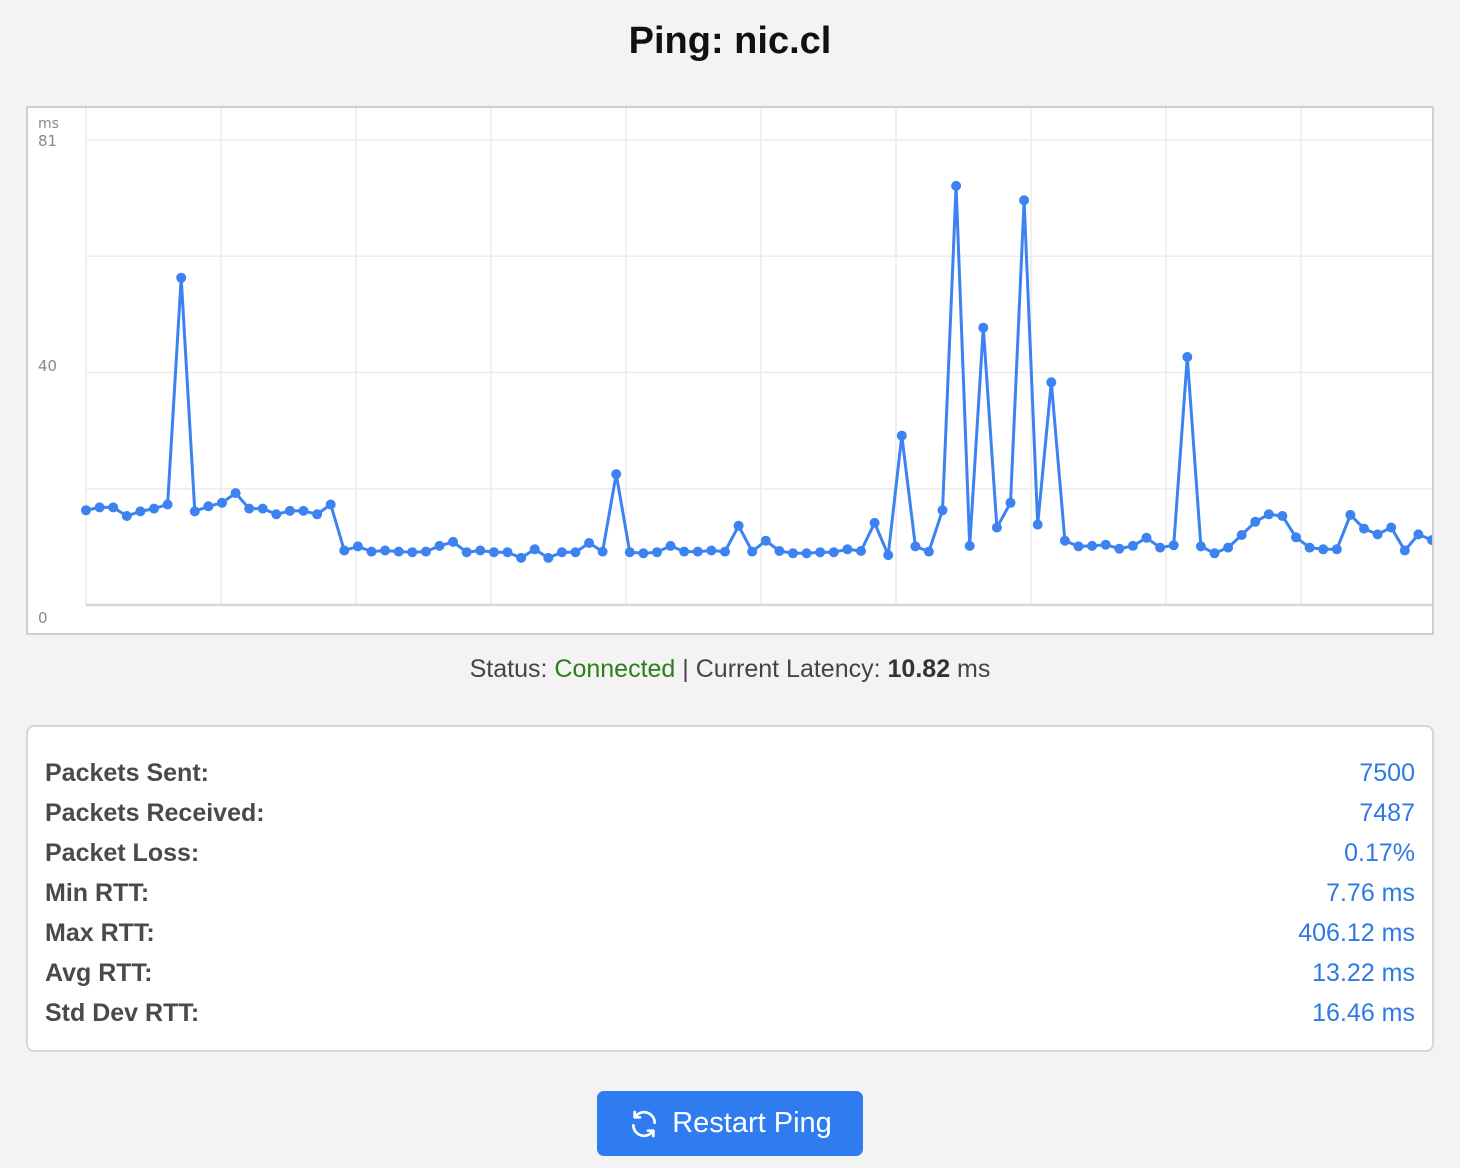 This screenshot has width=1460, height=1168. I want to click on page-title: Ping: nic.cl, so click(730, 41).